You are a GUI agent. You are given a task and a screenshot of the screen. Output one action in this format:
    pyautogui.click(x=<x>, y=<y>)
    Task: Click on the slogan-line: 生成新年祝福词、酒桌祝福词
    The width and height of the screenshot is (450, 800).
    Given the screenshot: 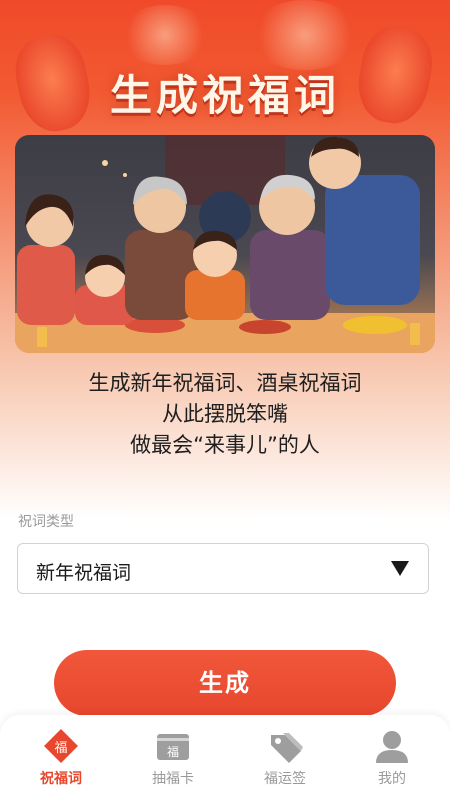 What is the action you would take?
    pyautogui.click(x=225, y=383)
    